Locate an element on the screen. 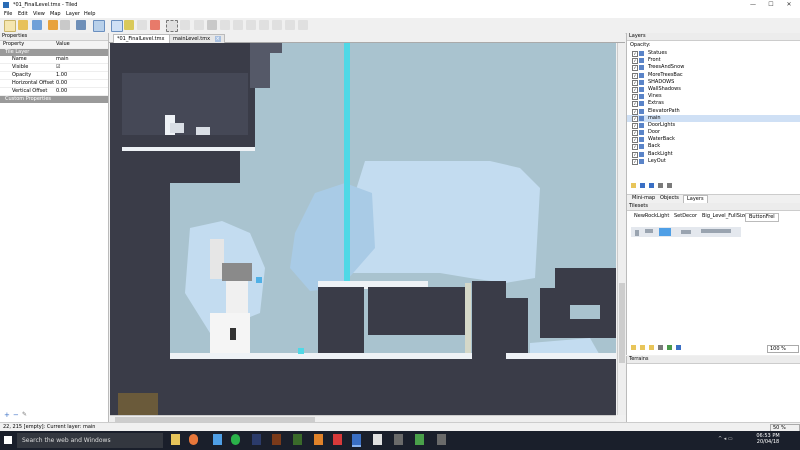 This screenshot has height=450, width=800. delete-layer-icon is located at coordinates (669, 185).